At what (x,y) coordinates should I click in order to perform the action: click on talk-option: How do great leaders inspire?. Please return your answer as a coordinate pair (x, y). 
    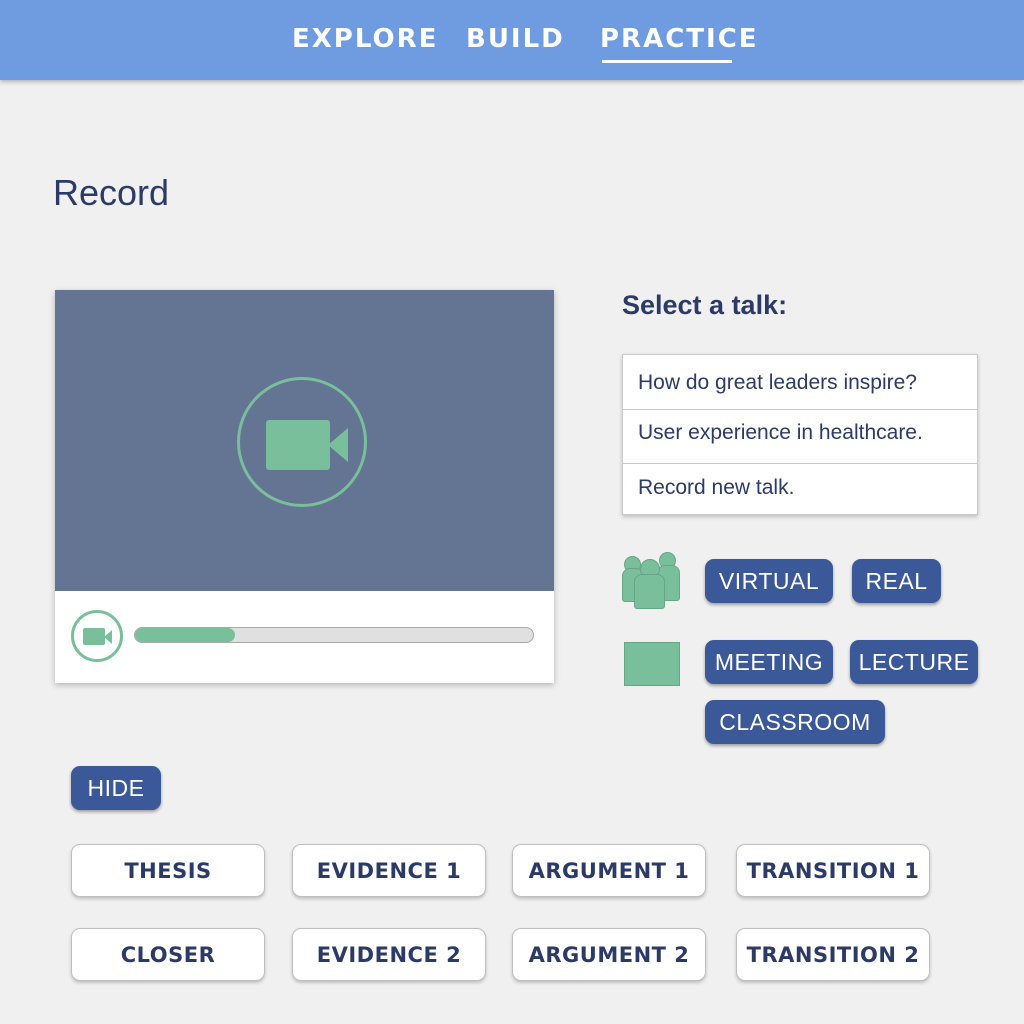
    Looking at the image, I should click on (800, 383).